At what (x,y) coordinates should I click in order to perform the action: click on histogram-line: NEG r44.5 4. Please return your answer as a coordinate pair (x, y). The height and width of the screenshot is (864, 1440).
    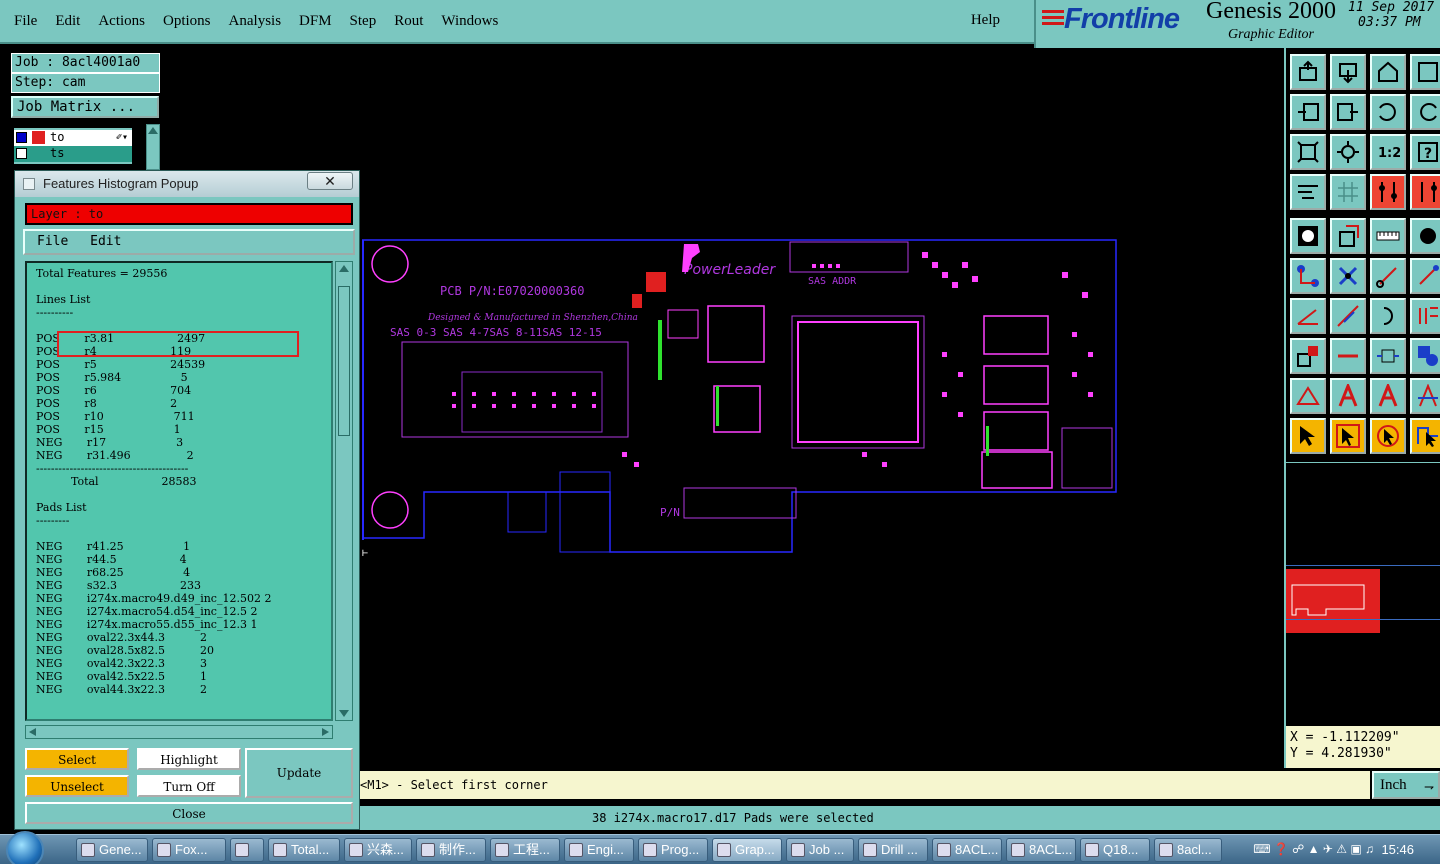
    Looking at the image, I should click on (111, 559).